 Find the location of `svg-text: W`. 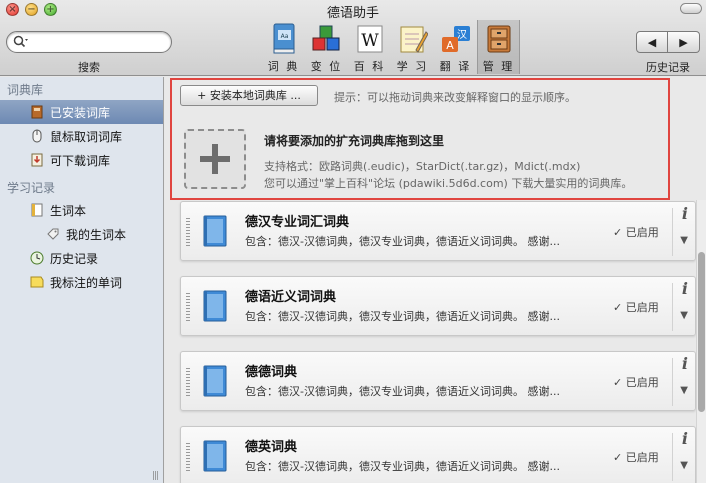

svg-text: W is located at coordinates (370, 41).